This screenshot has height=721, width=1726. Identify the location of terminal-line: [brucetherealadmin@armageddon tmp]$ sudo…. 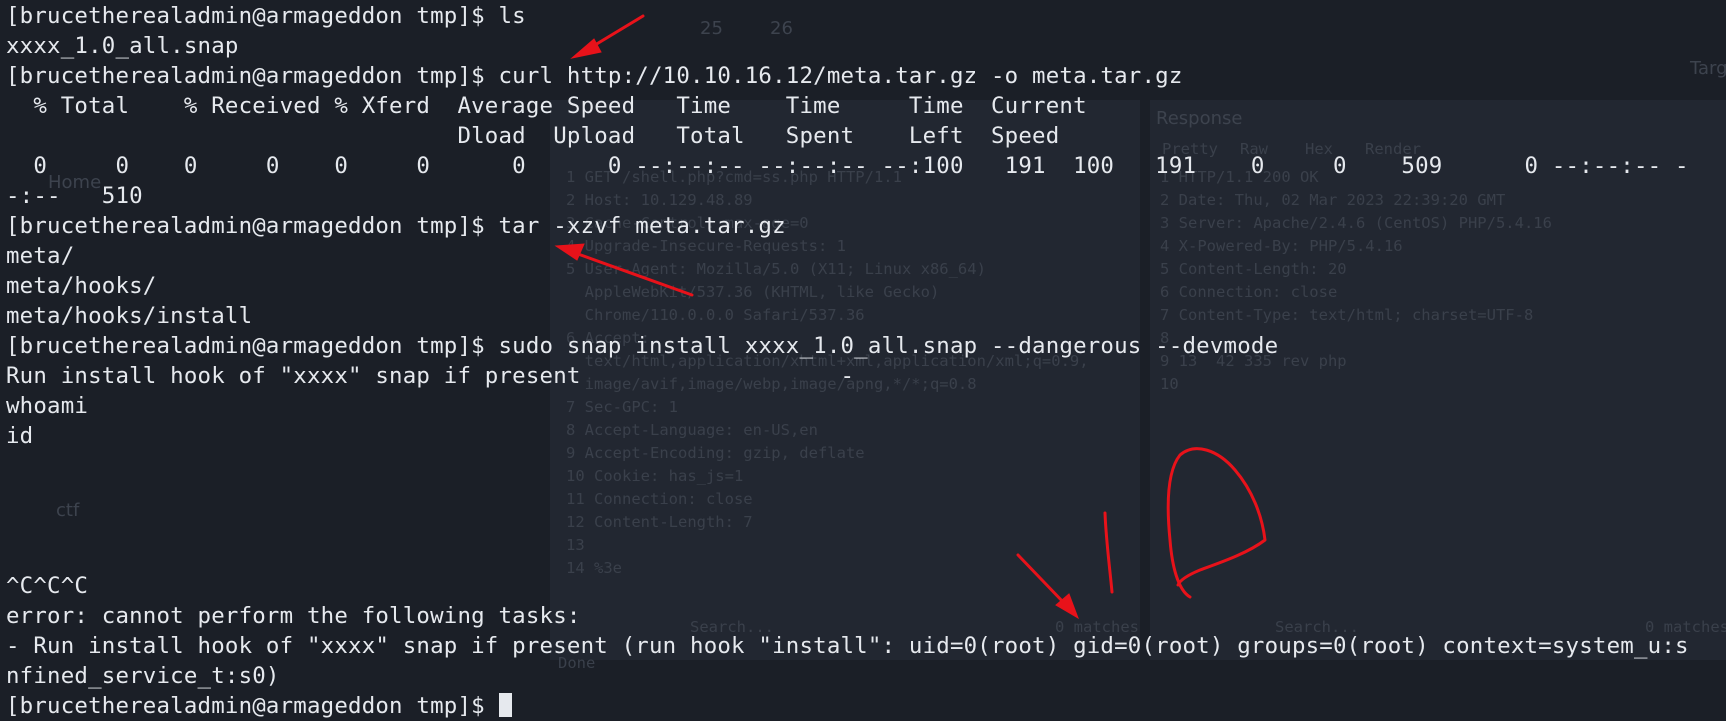
(642, 346).